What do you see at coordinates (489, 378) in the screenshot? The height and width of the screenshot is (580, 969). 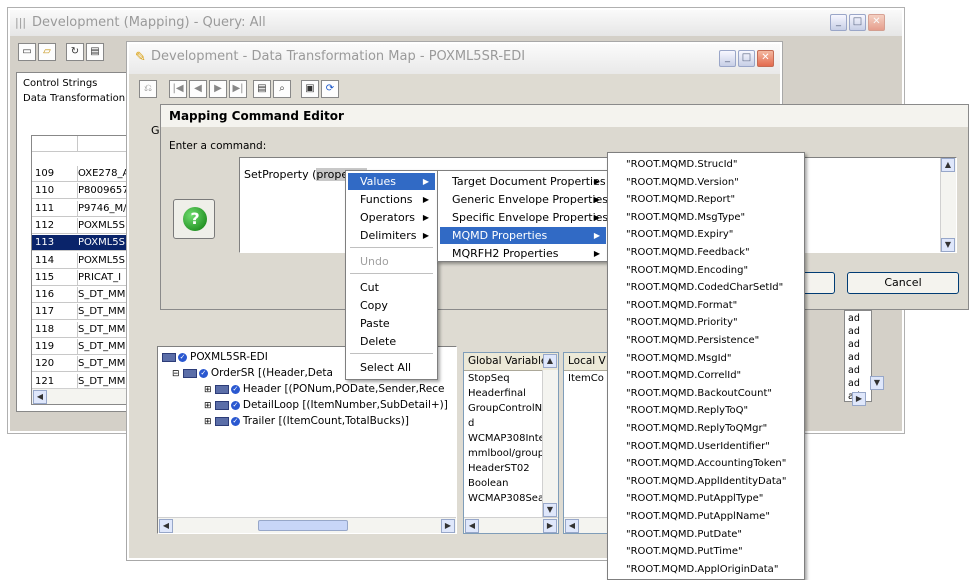 I see `list-item: StopSeq` at bounding box center [489, 378].